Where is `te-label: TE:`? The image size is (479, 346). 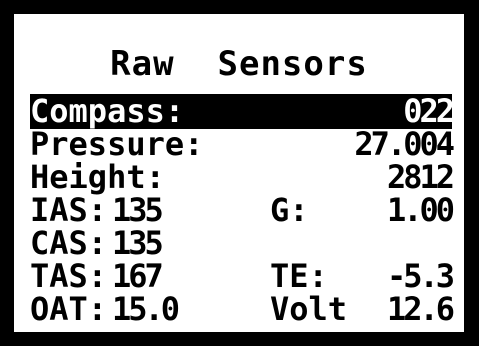 te-label: TE: is located at coordinates (299, 276).